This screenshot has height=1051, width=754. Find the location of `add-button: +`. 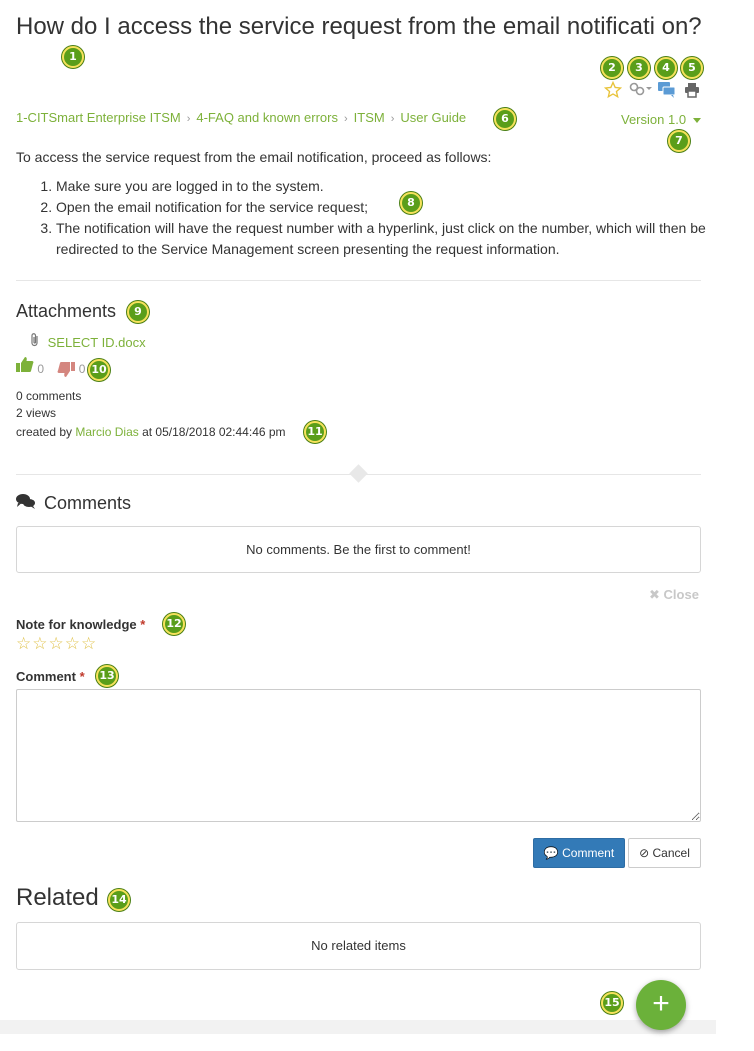

add-button: + is located at coordinates (661, 1005).